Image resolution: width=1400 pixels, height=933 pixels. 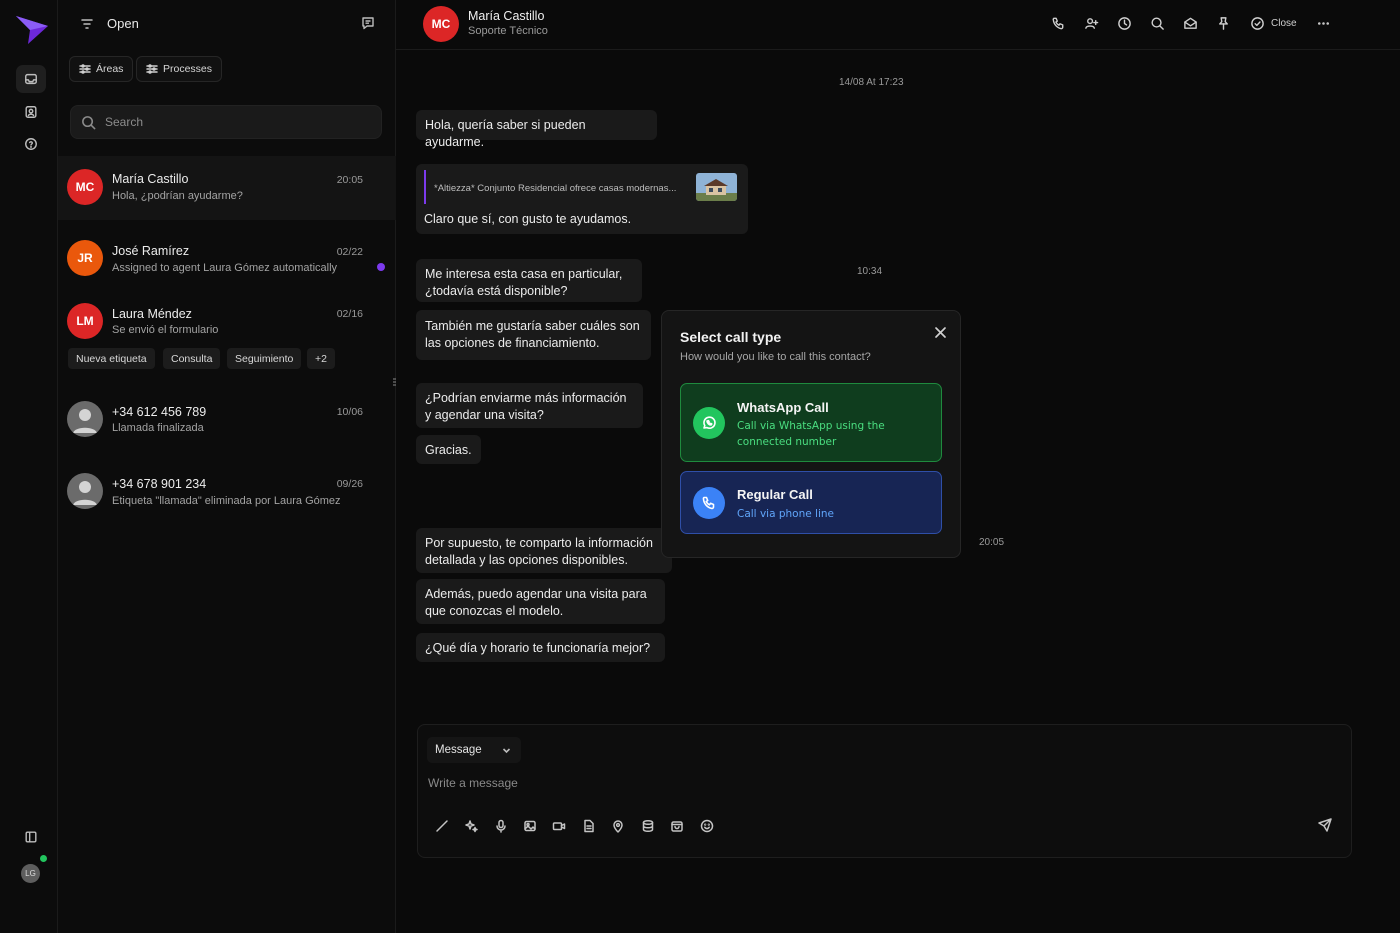 What do you see at coordinates (188, 69) in the screenshot?
I see `processes-filter-label: Processes` at bounding box center [188, 69].